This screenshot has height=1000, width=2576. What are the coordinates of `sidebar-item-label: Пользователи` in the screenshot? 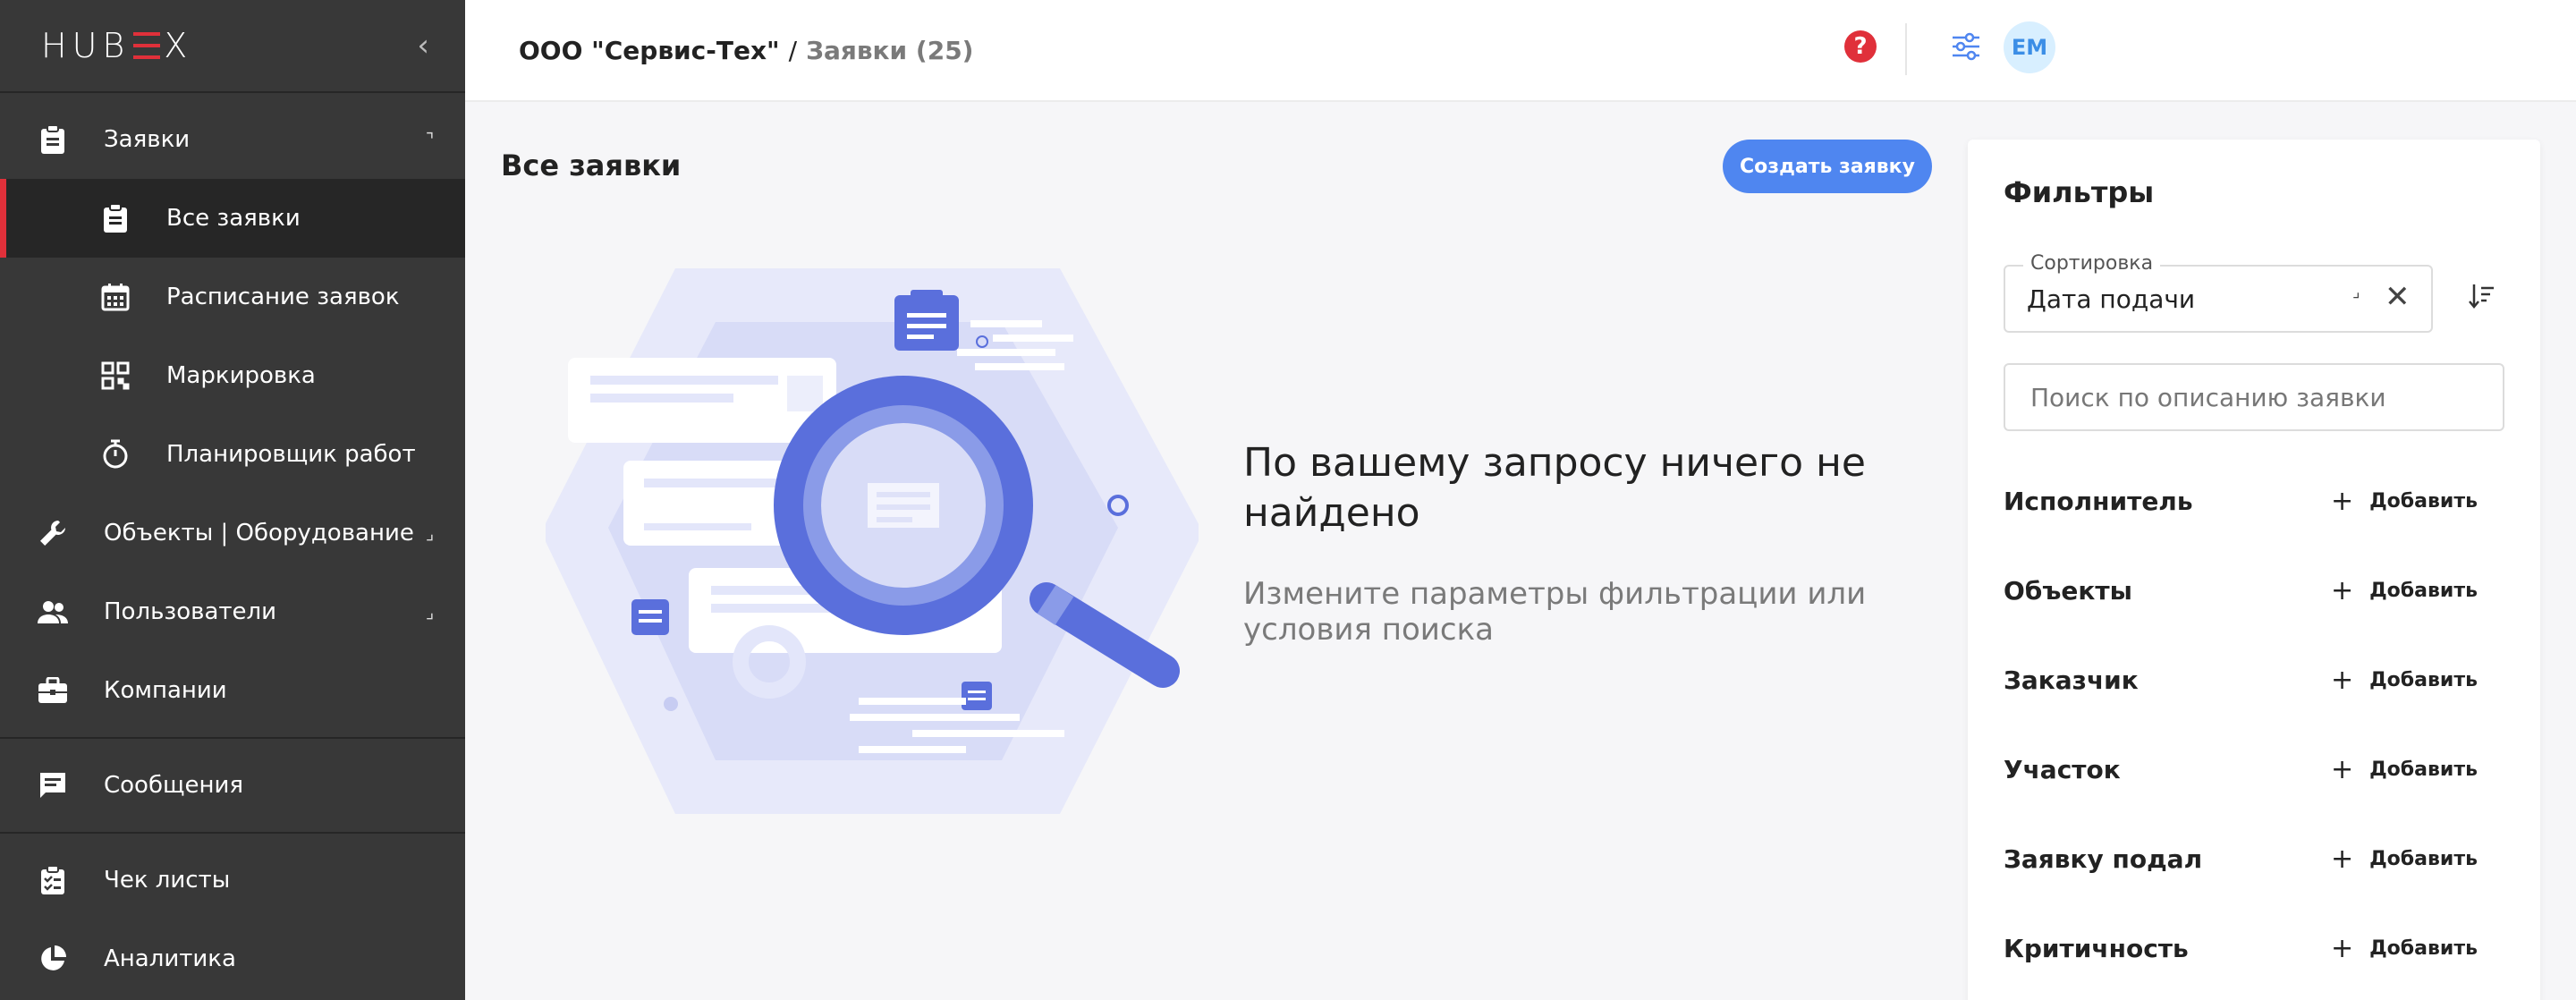 It's located at (190, 611).